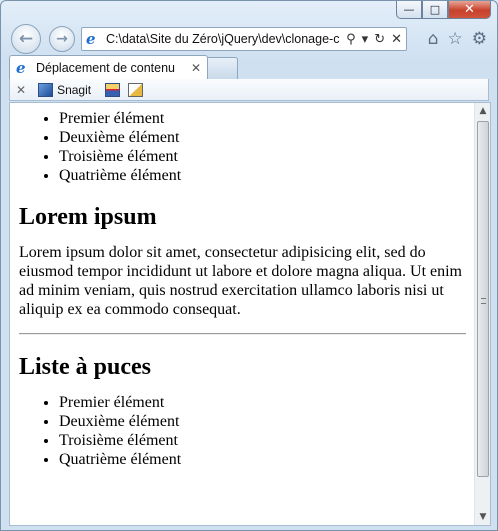  I want to click on scroll-up-arrow-icon: ▲, so click(482, 111).